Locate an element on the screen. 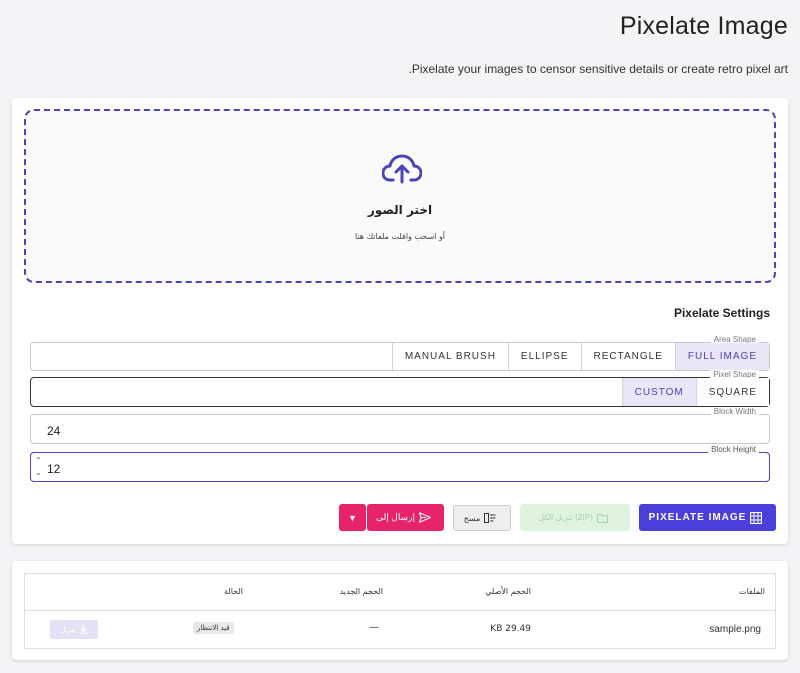 The image size is (800, 673). download-button-label: تنزيل is located at coordinates (68, 629).